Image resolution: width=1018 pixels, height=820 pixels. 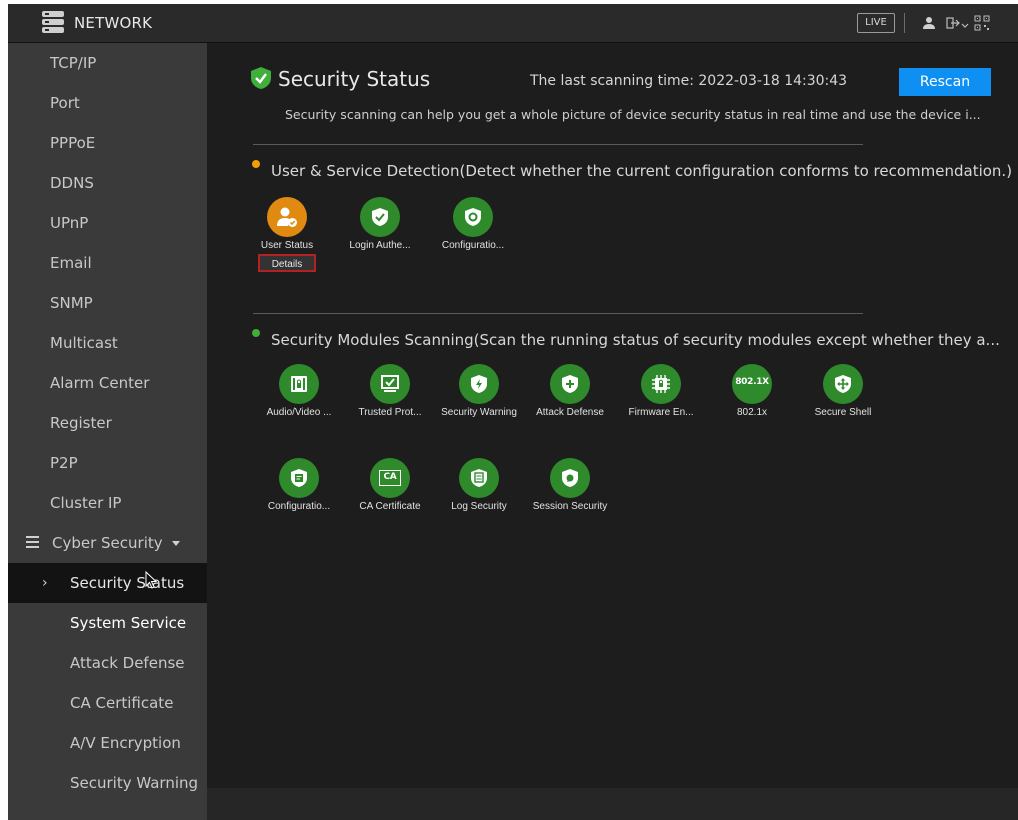 What do you see at coordinates (256, 164) in the screenshot?
I see `warning-status-dot` at bounding box center [256, 164].